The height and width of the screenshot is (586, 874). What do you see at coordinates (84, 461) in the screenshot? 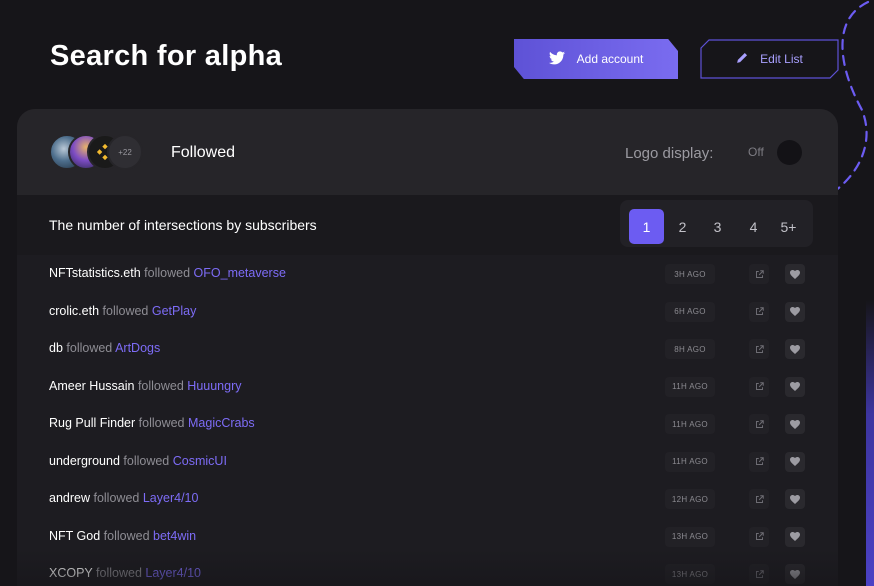
I see `feed-user: underground` at bounding box center [84, 461].